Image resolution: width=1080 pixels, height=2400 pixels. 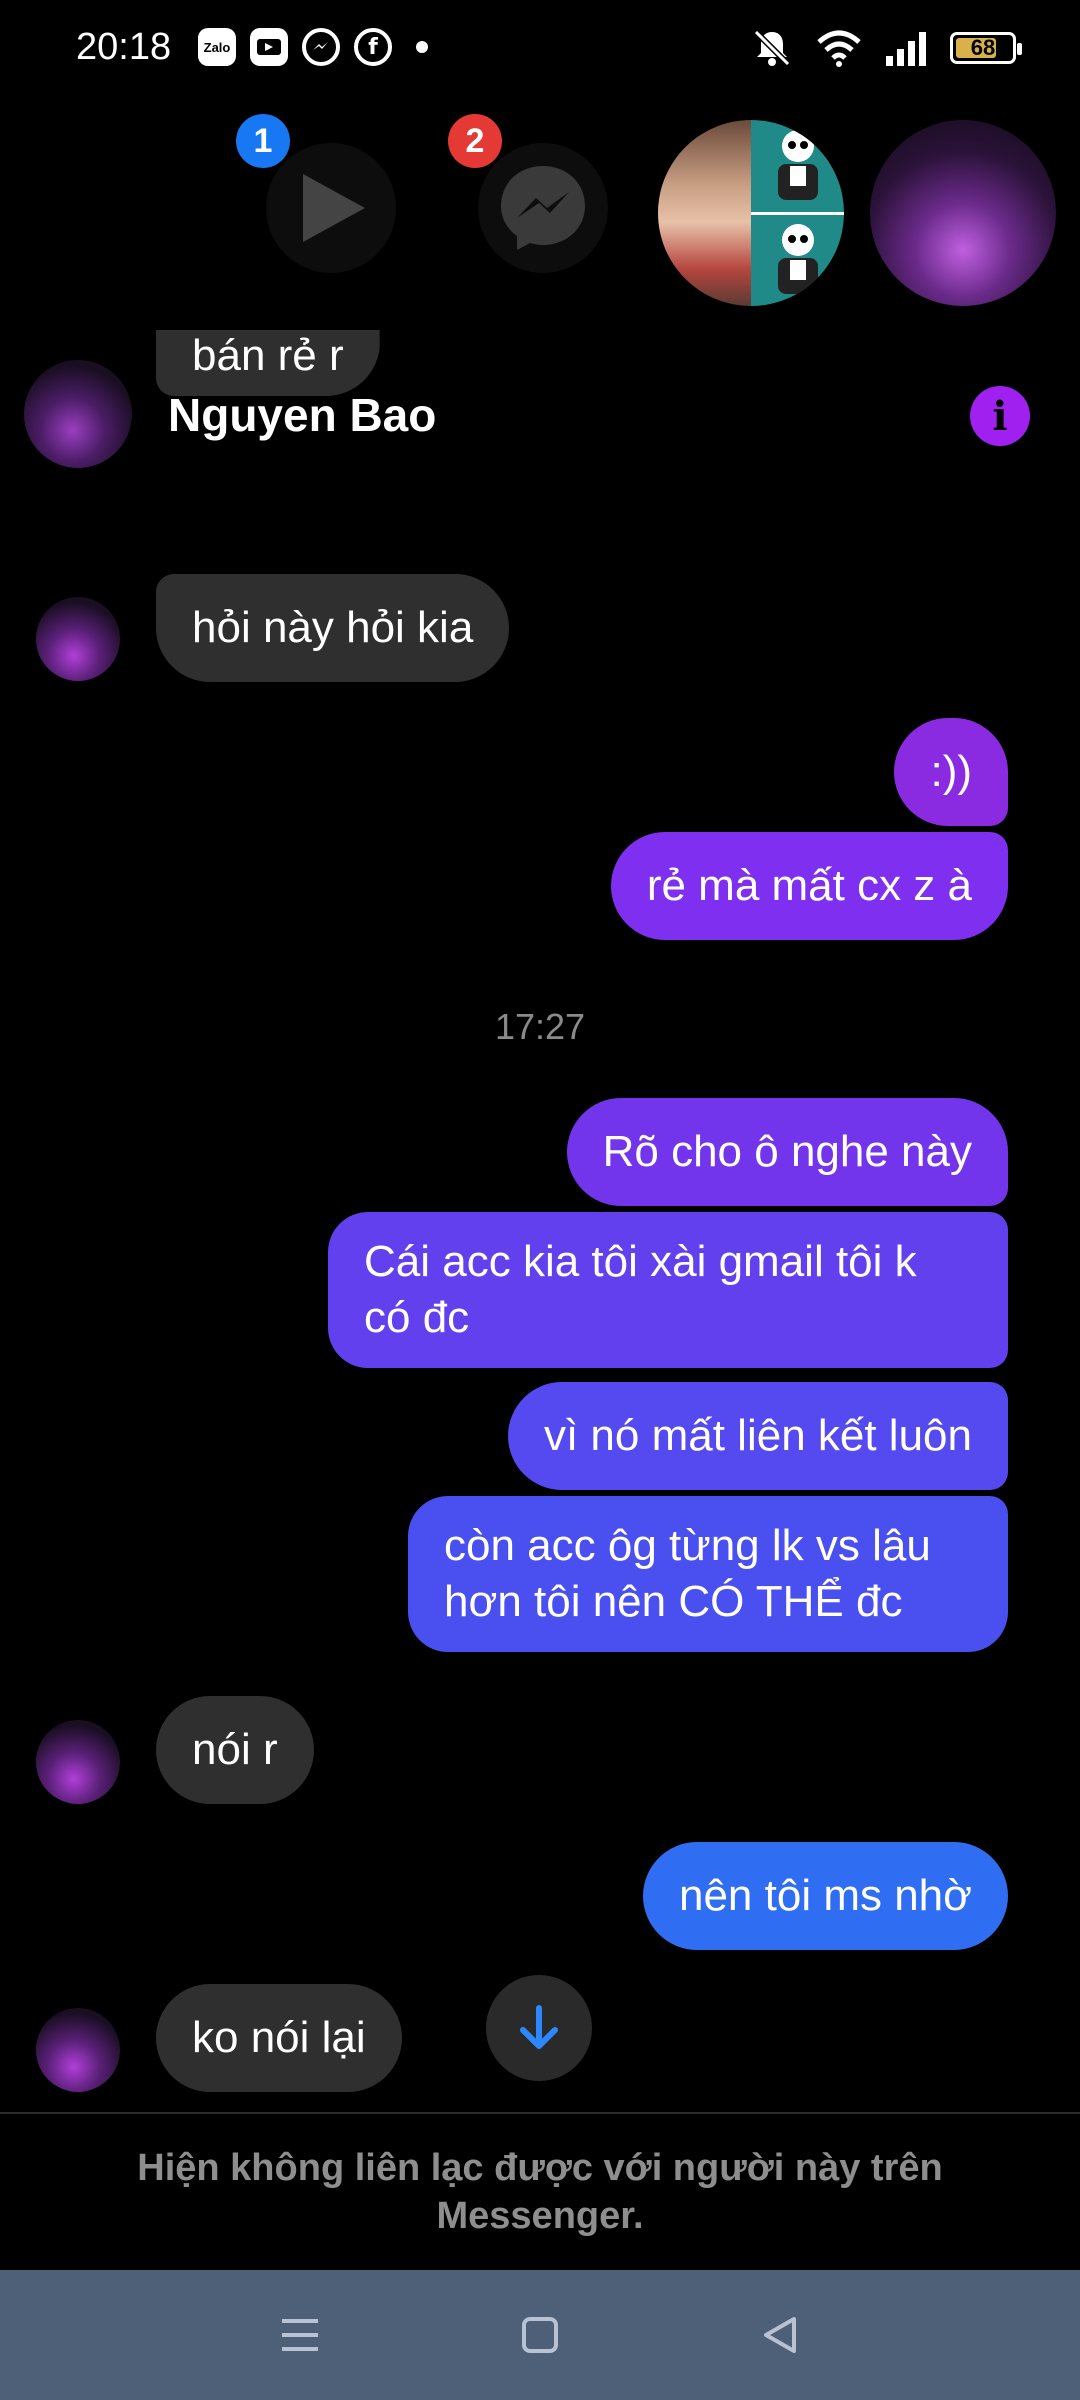 I want to click on menu-nav-button, so click(x=300, y=2335).